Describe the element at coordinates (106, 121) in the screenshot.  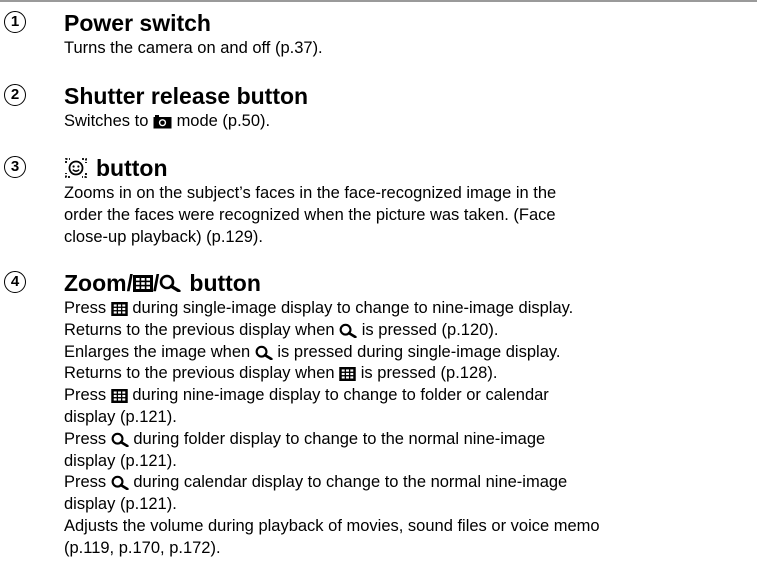
I see `line-pre: Switches to` at that location.